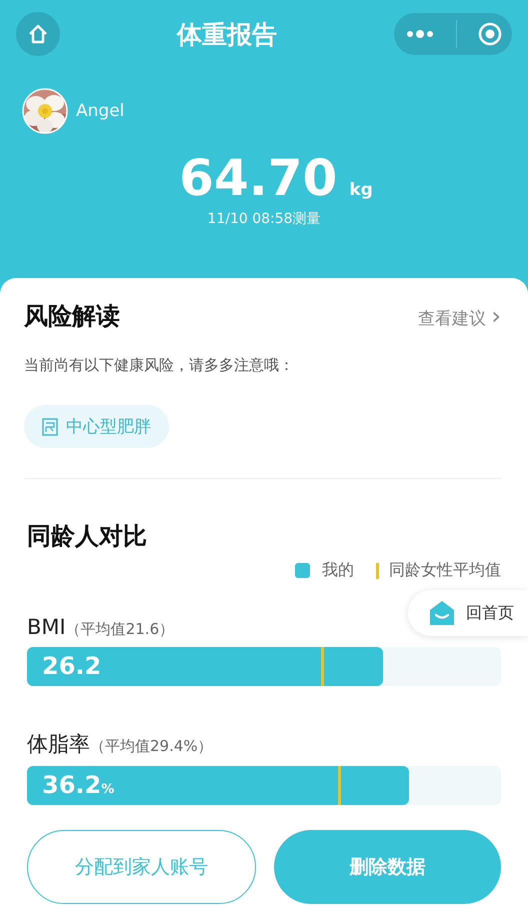  I want to click on close-icon, so click(490, 34).